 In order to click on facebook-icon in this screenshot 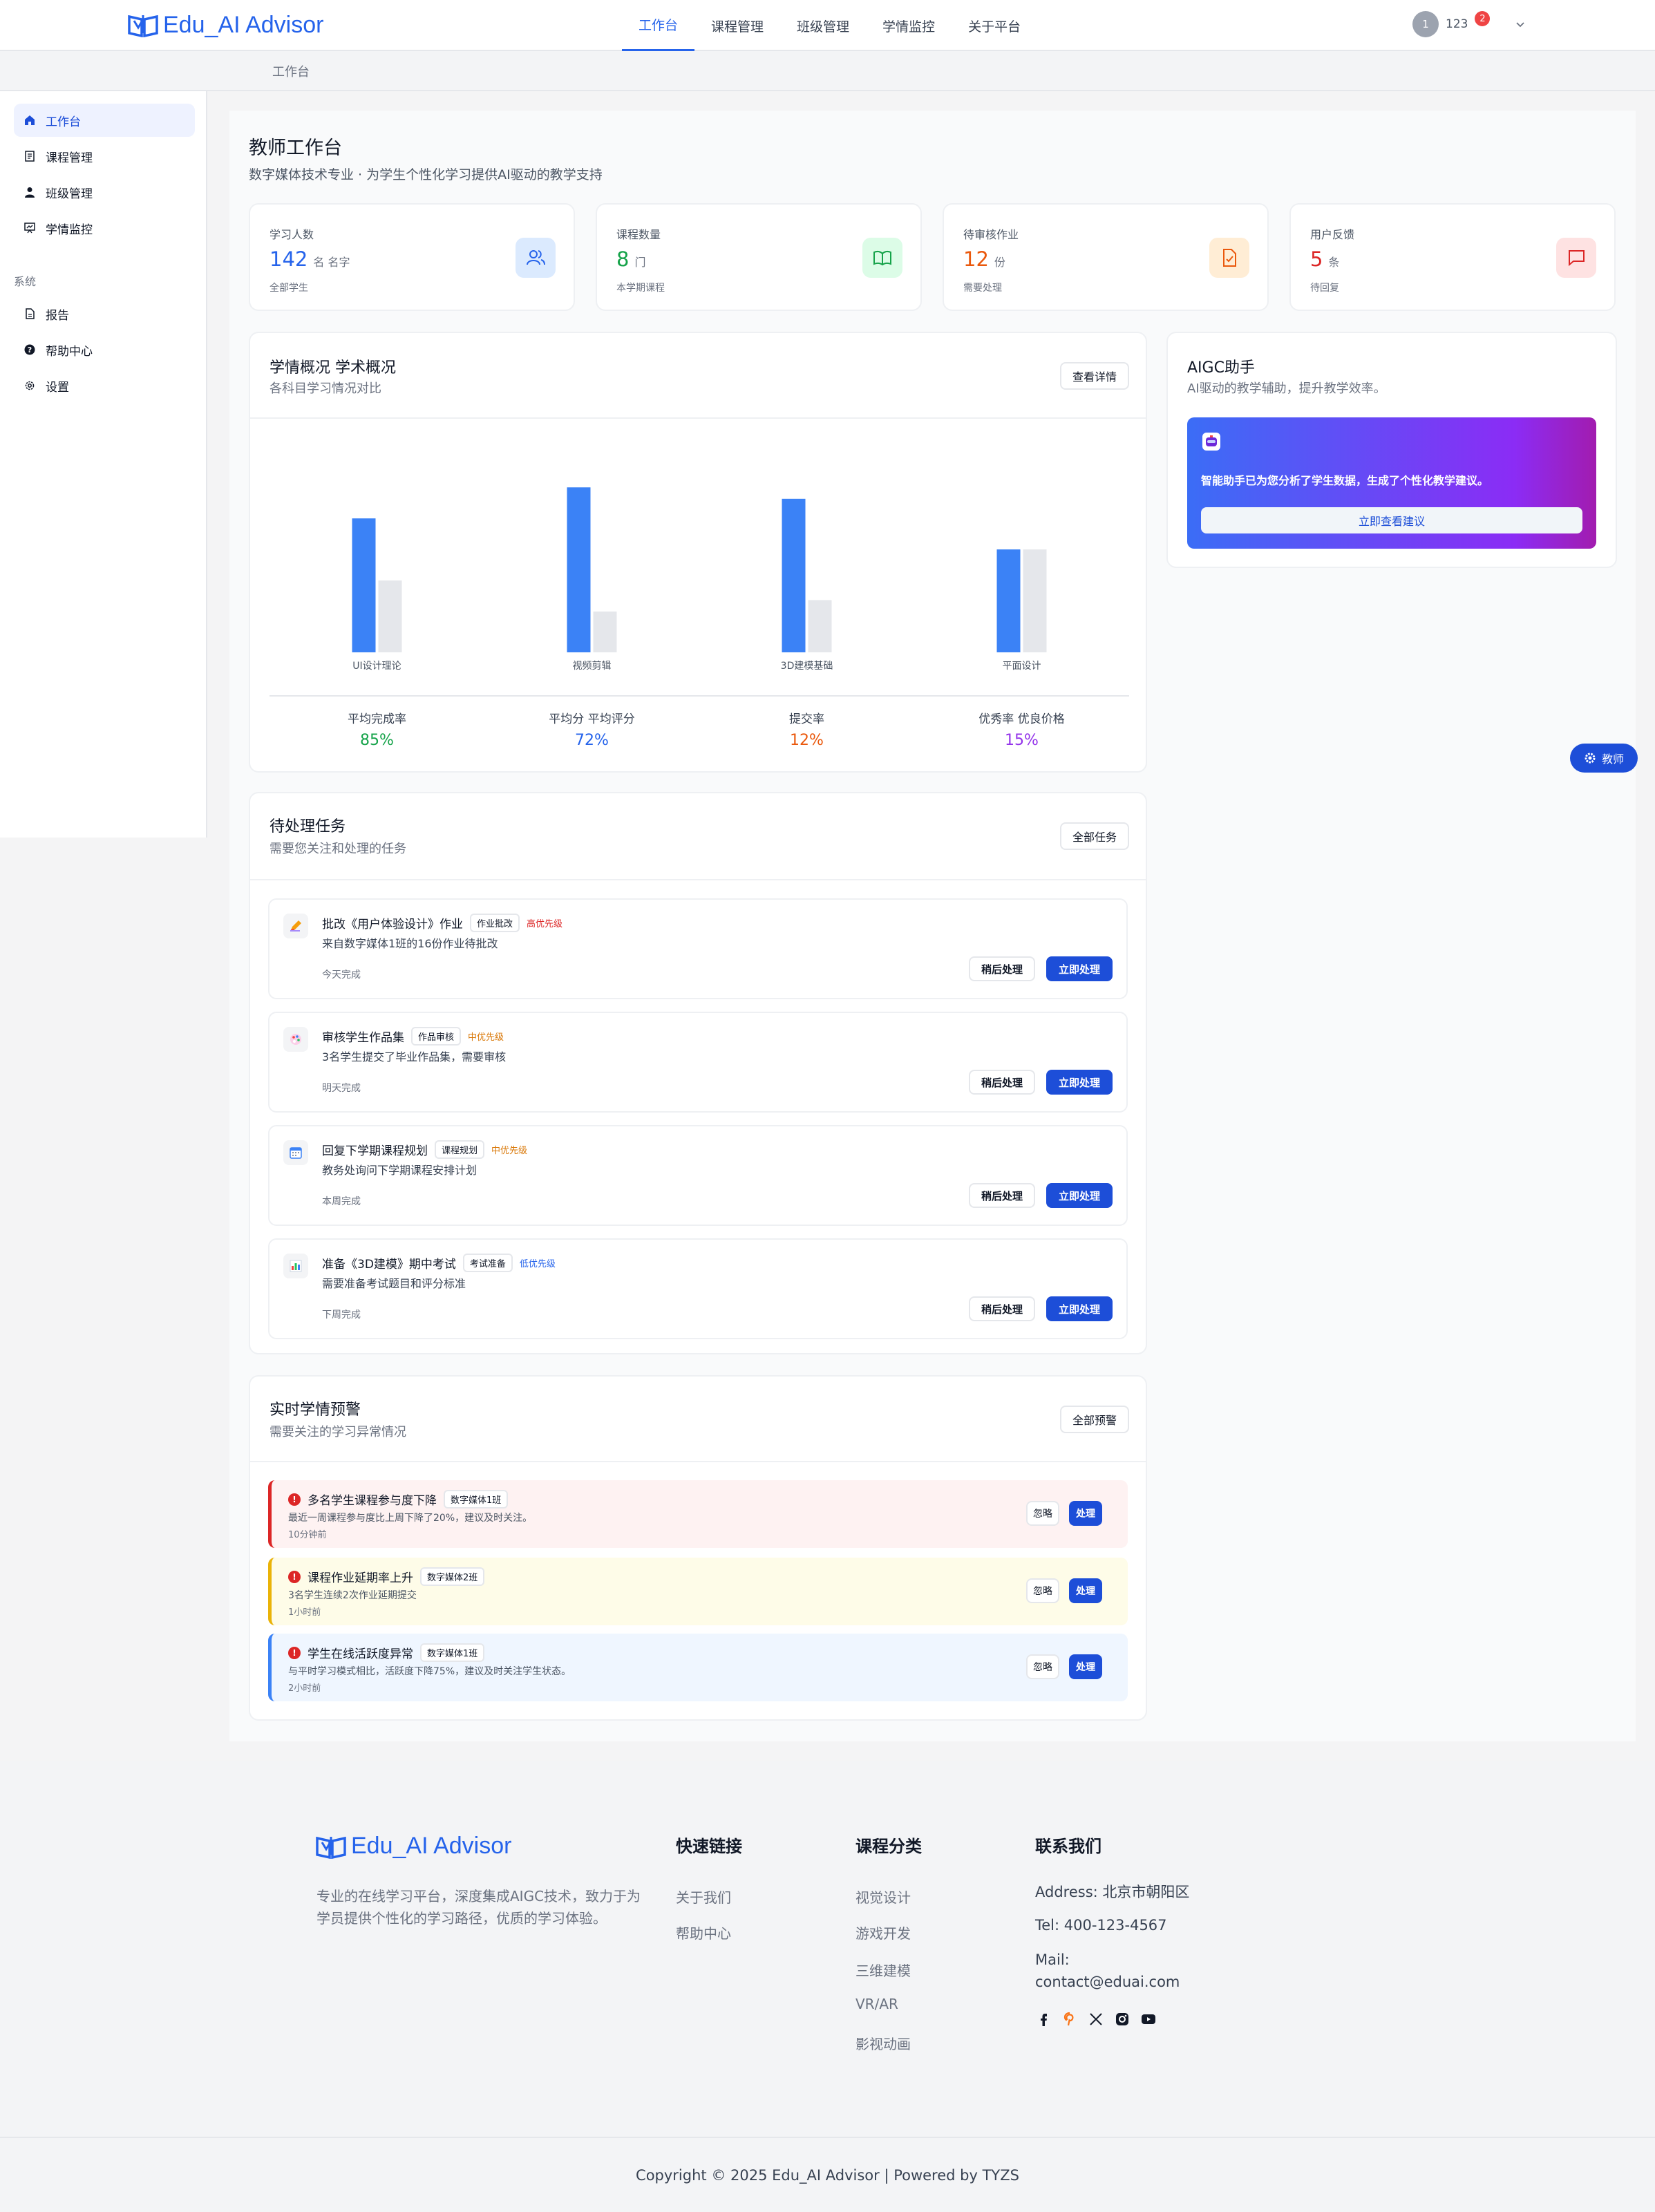, I will do `click(1043, 2019)`.